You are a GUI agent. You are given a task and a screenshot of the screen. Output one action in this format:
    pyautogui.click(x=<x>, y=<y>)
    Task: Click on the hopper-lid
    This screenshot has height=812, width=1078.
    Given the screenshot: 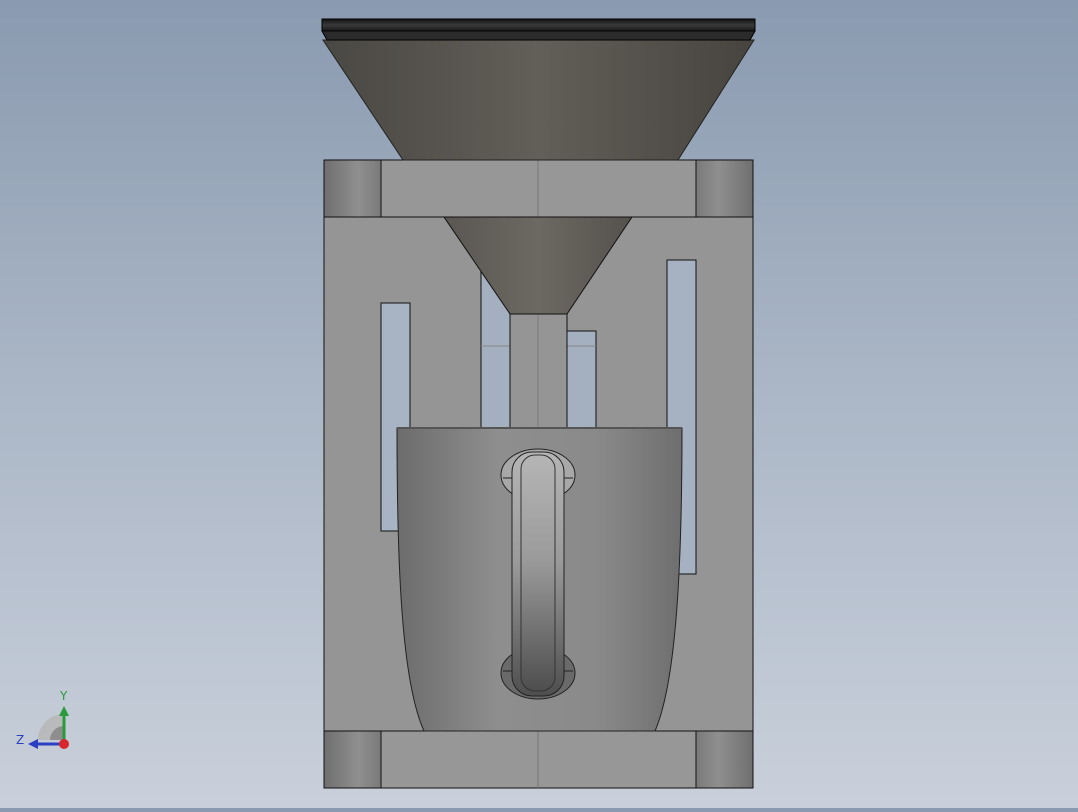 What is the action you would take?
    pyautogui.click(x=538, y=25)
    